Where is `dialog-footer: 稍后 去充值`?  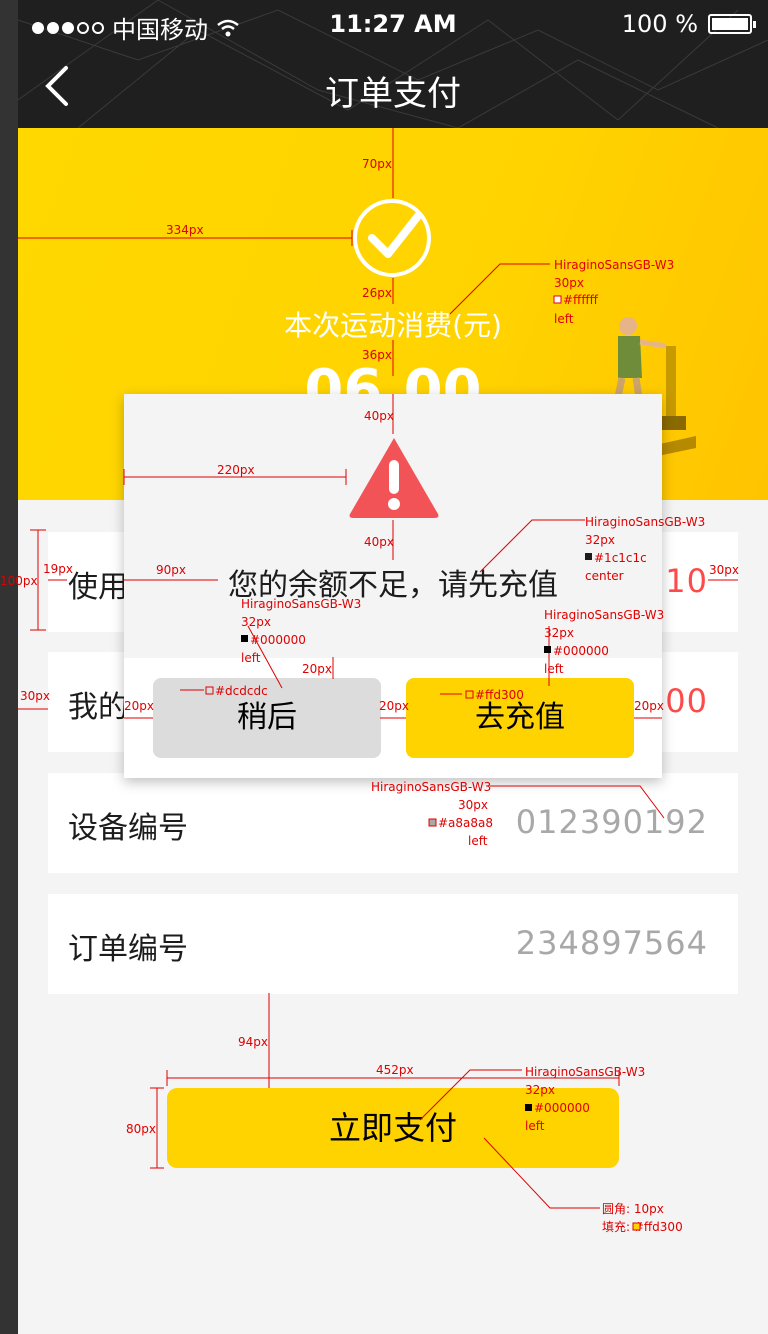 dialog-footer: 稍后 去充值 is located at coordinates (393, 718).